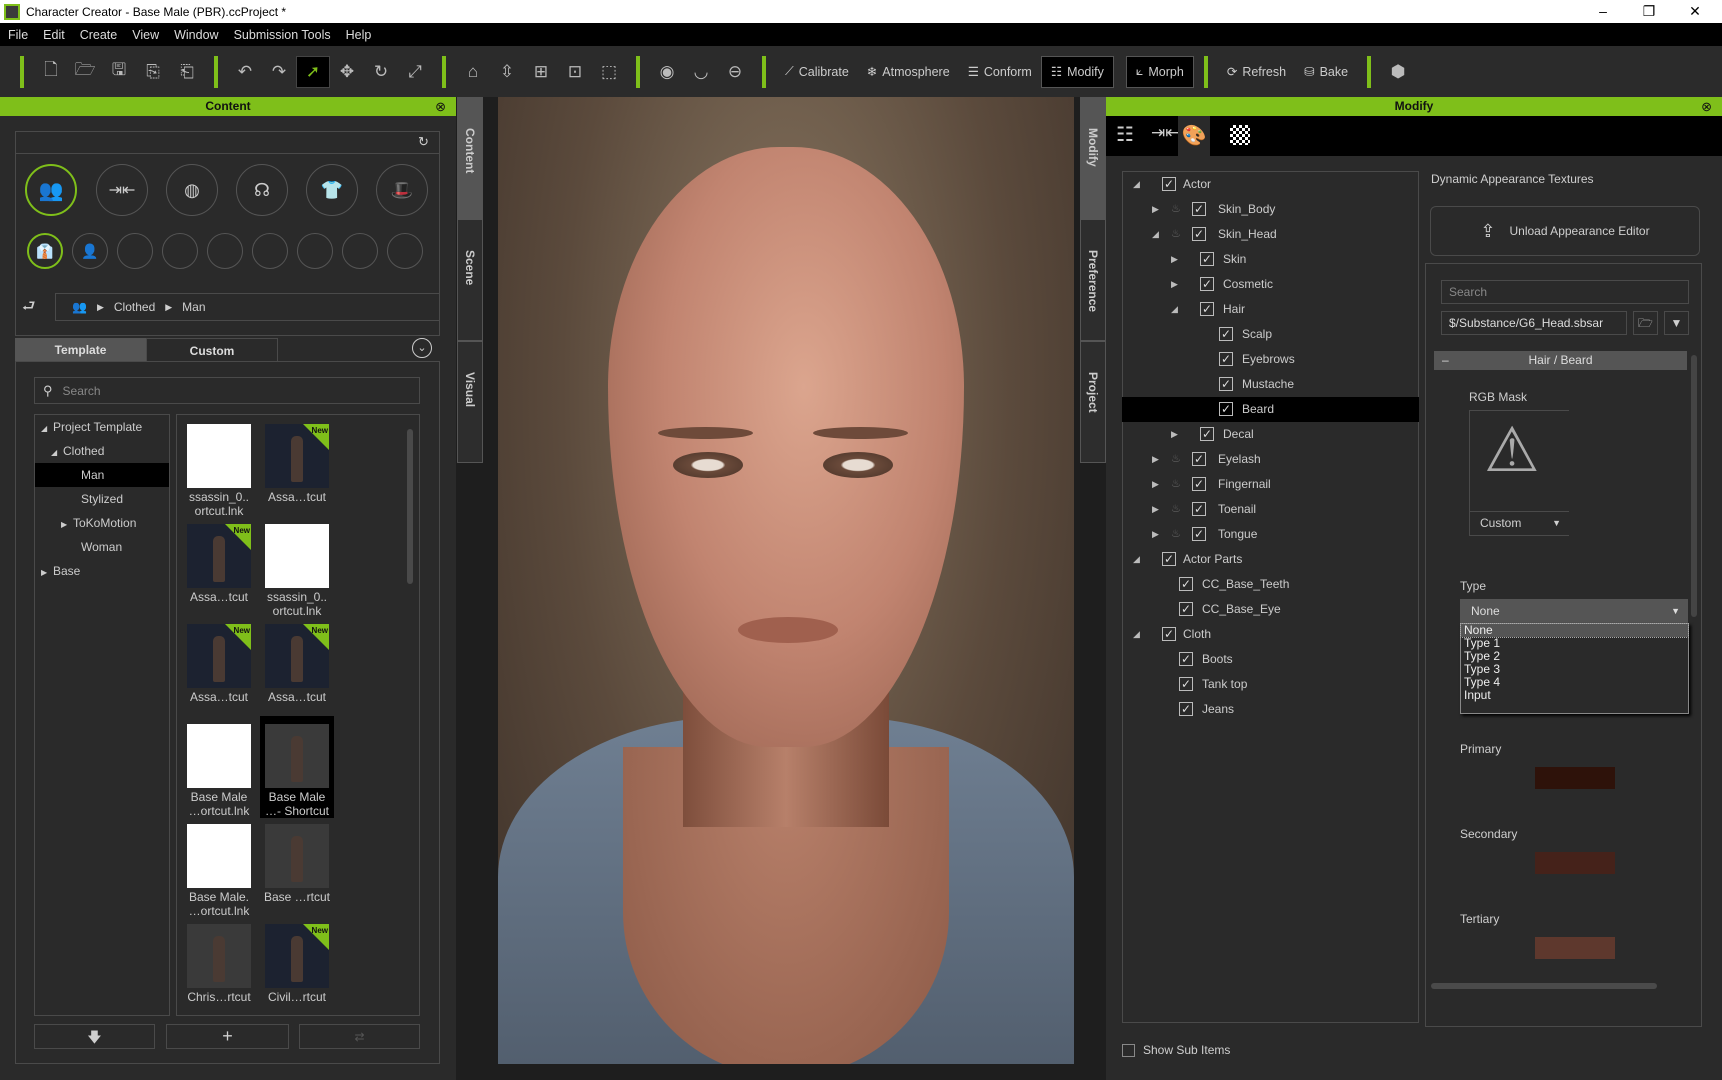 This screenshot has width=1722, height=1080. I want to click on tree-row-tongue: ▶ ♨ ✓ Tongue, so click(1270, 534).